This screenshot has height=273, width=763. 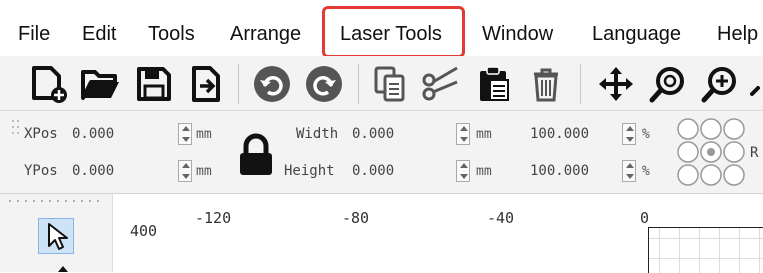 I want to click on menu-file: File, so click(x=34, y=34).